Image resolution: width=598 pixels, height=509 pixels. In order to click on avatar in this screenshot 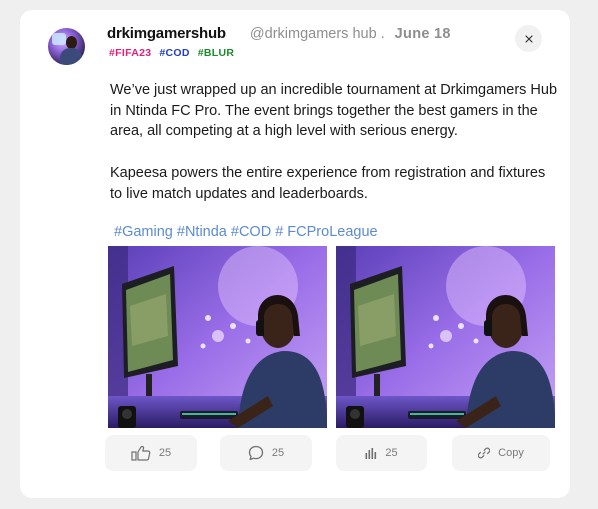, I will do `click(66, 46)`.